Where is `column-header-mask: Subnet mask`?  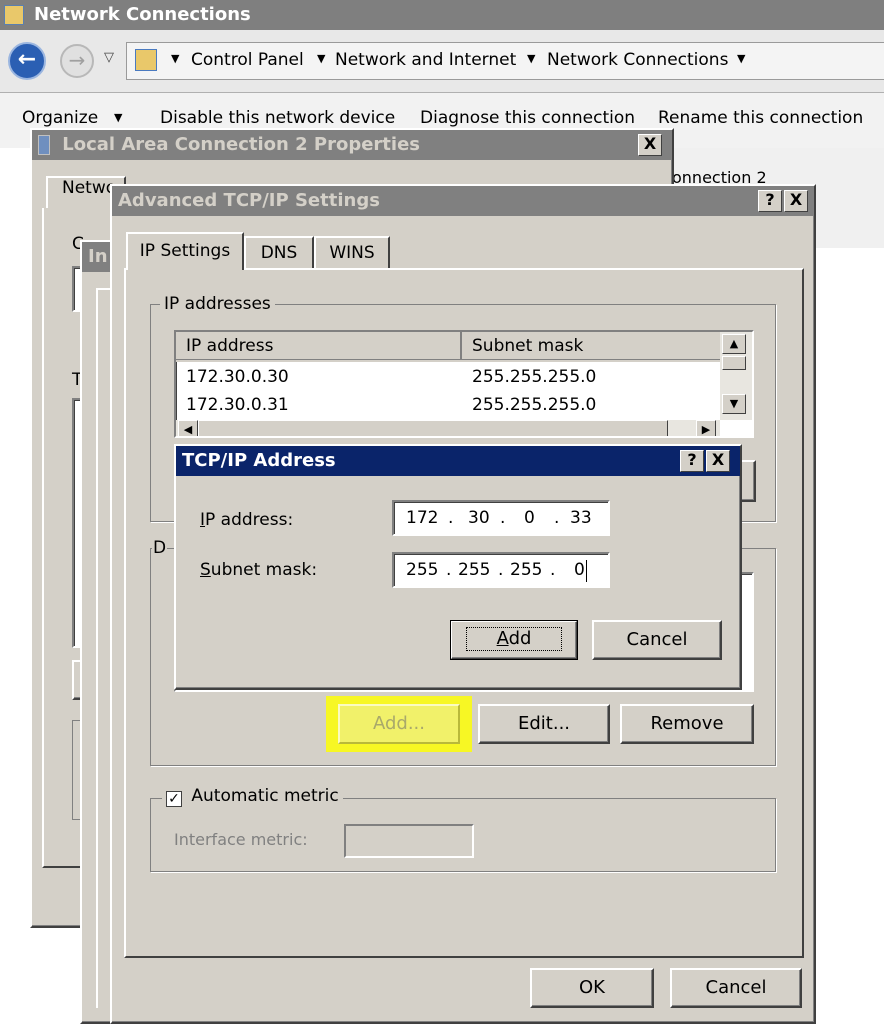
column-header-mask: Subnet mask is located at coordinates (591, 346).